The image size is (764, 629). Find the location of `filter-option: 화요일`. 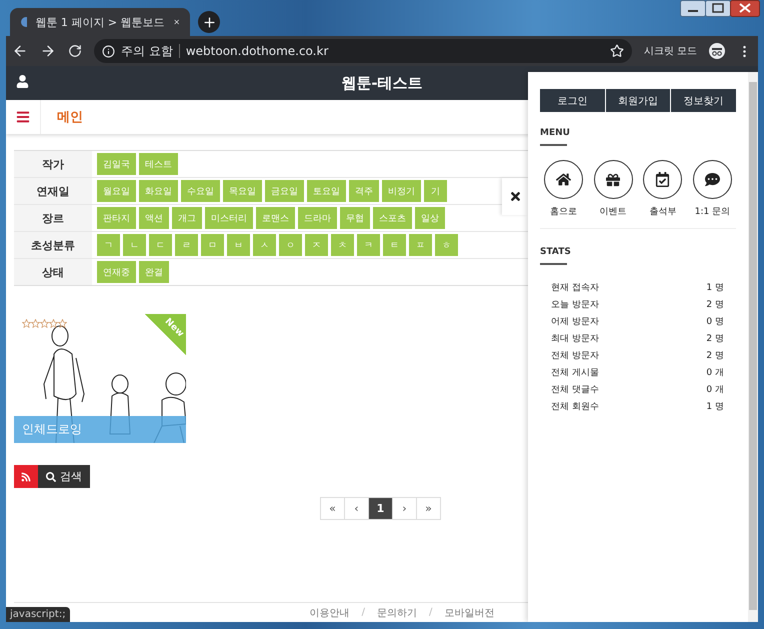

filter-option: 화요일 is located at coordinates (158, 191).